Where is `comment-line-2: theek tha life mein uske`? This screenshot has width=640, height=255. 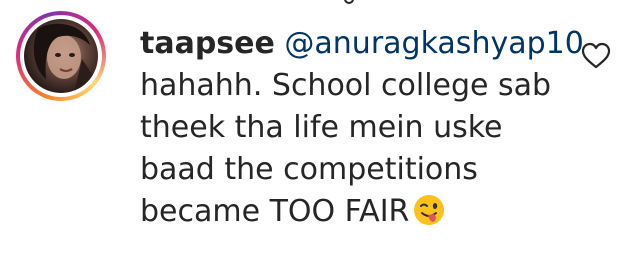 comment-line-2: theek tha life mein uske is located at coordinates (321, 127).